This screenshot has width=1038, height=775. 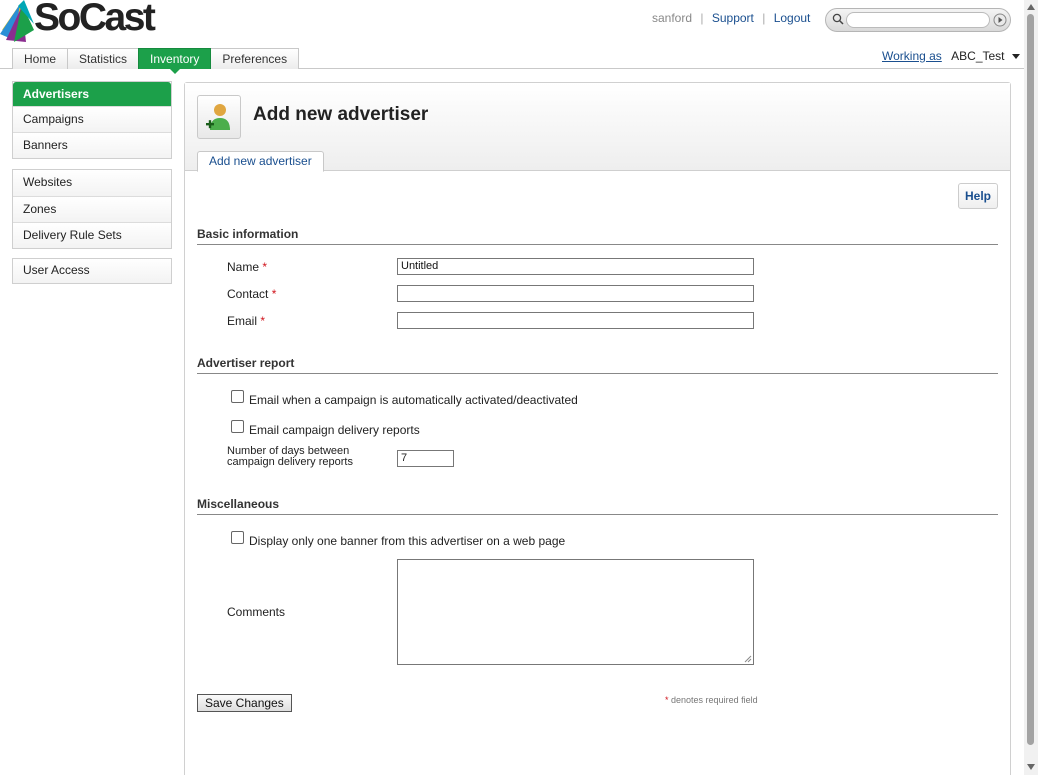 What do you see at coordinates (575, 266) in the screenshot?
I see `name-input: Untitled` at bounding box center [575, 266].